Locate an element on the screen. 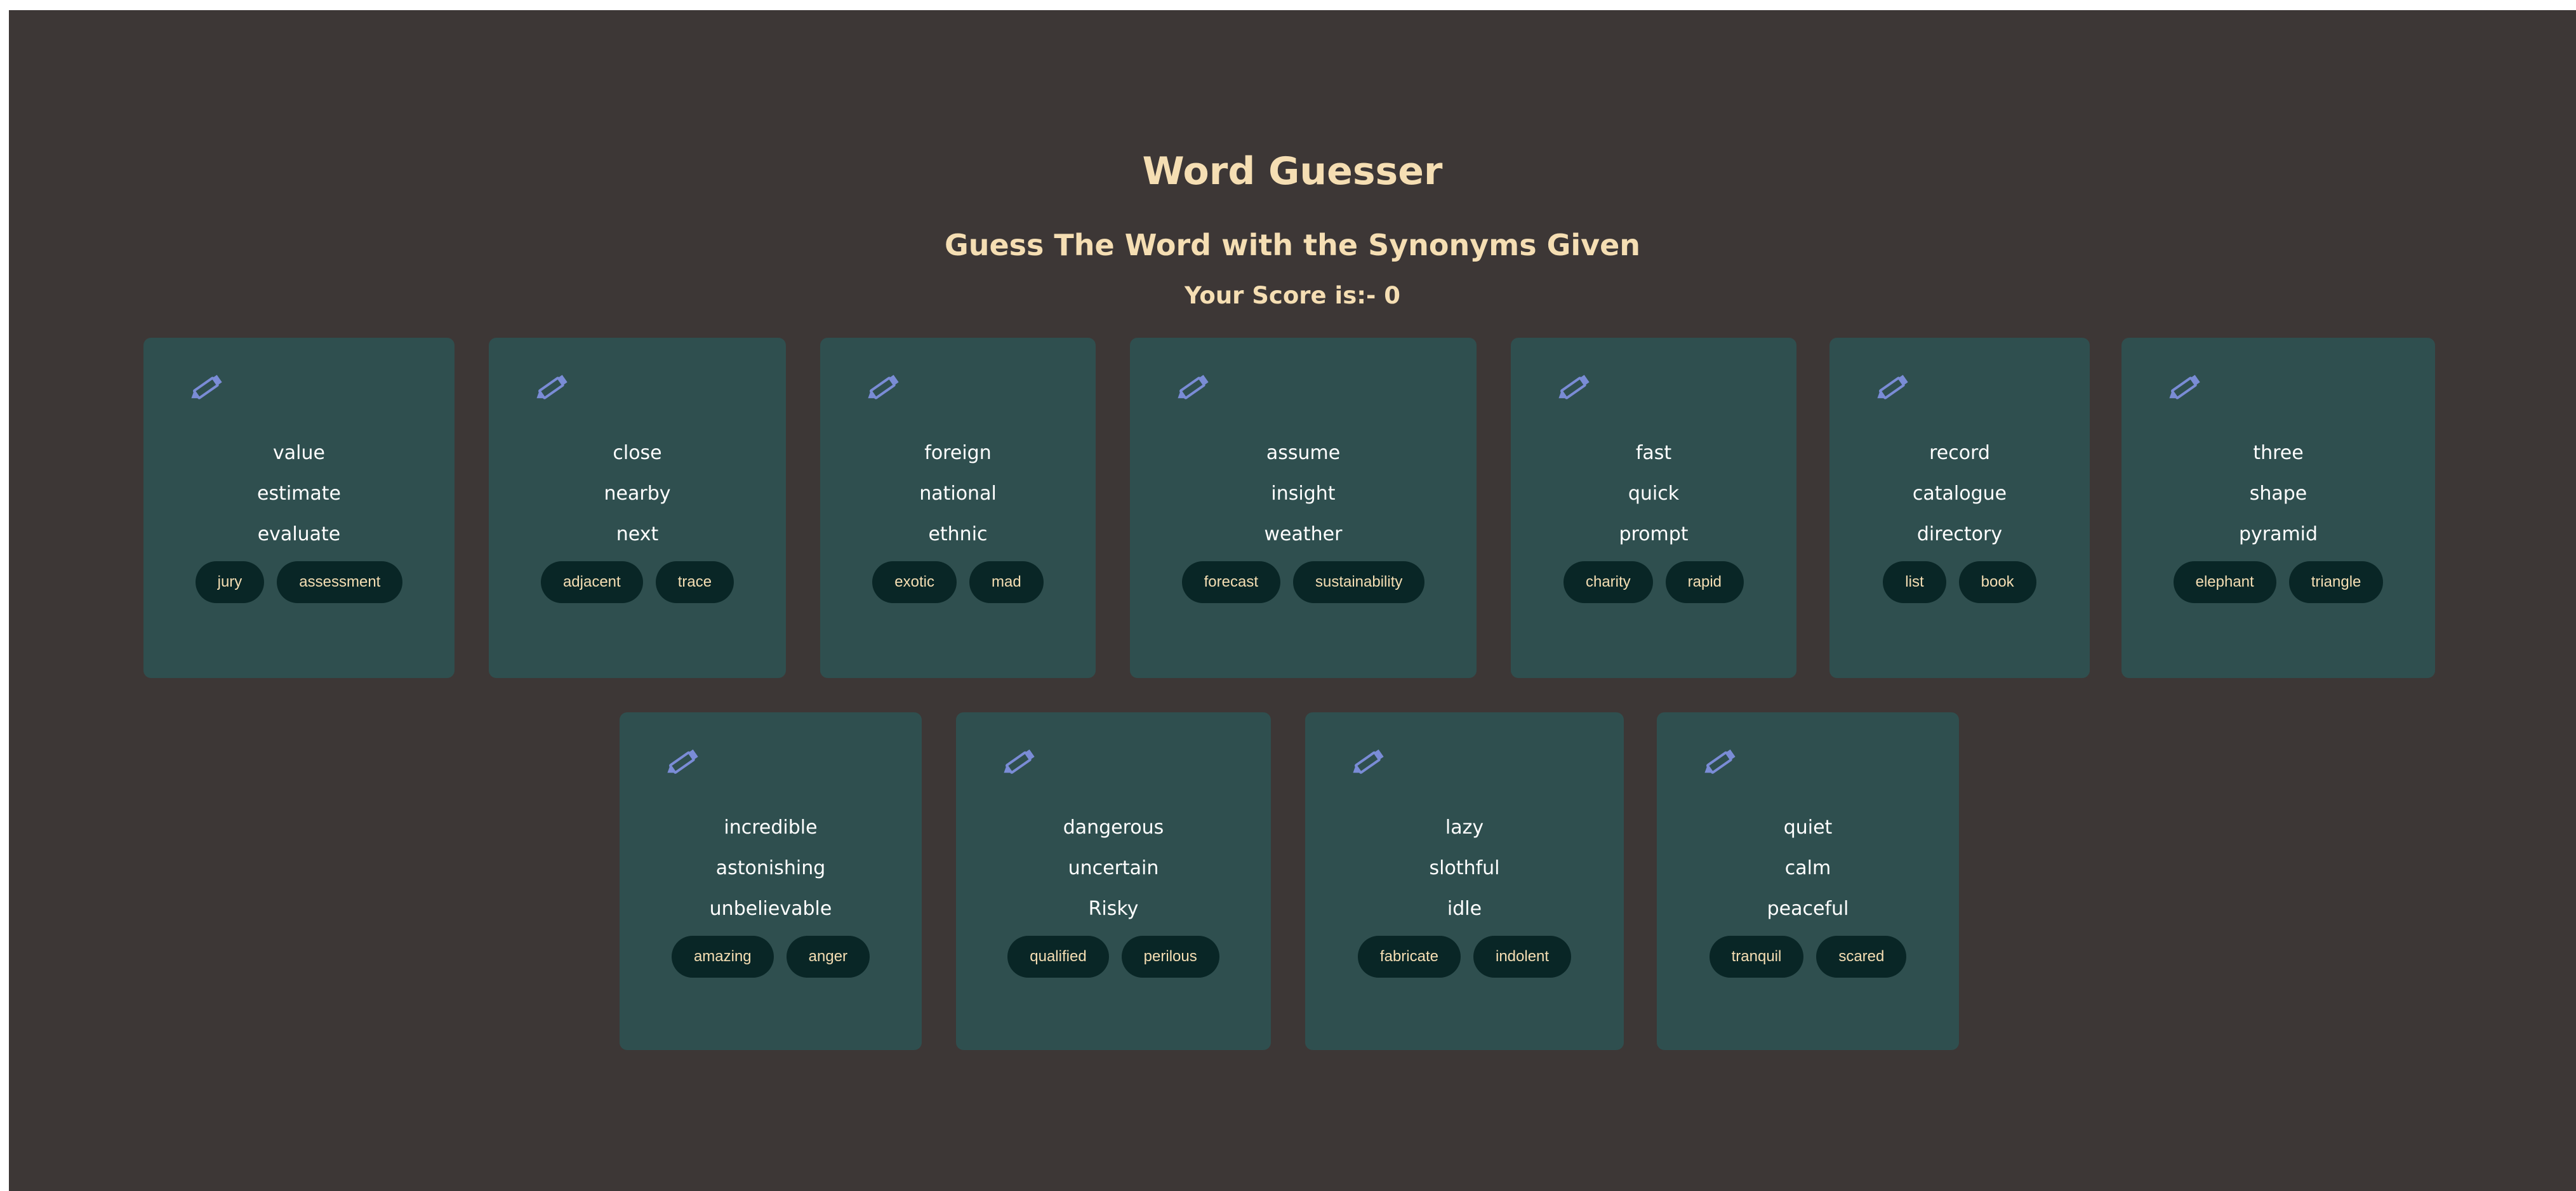  synonym-word: prompt is located at coordinates (1654, 534).